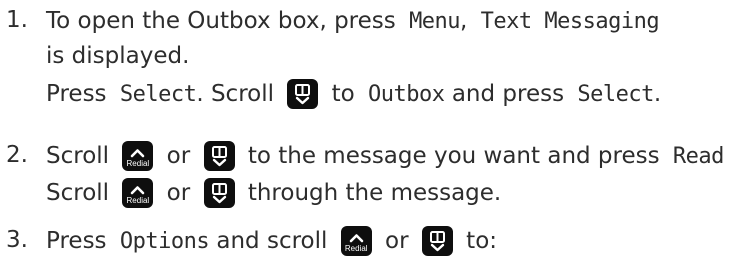  Describe the element at coordinates (570, 21) in the screenshot. I see `text-messaging-label: Text Messaging` at that location.